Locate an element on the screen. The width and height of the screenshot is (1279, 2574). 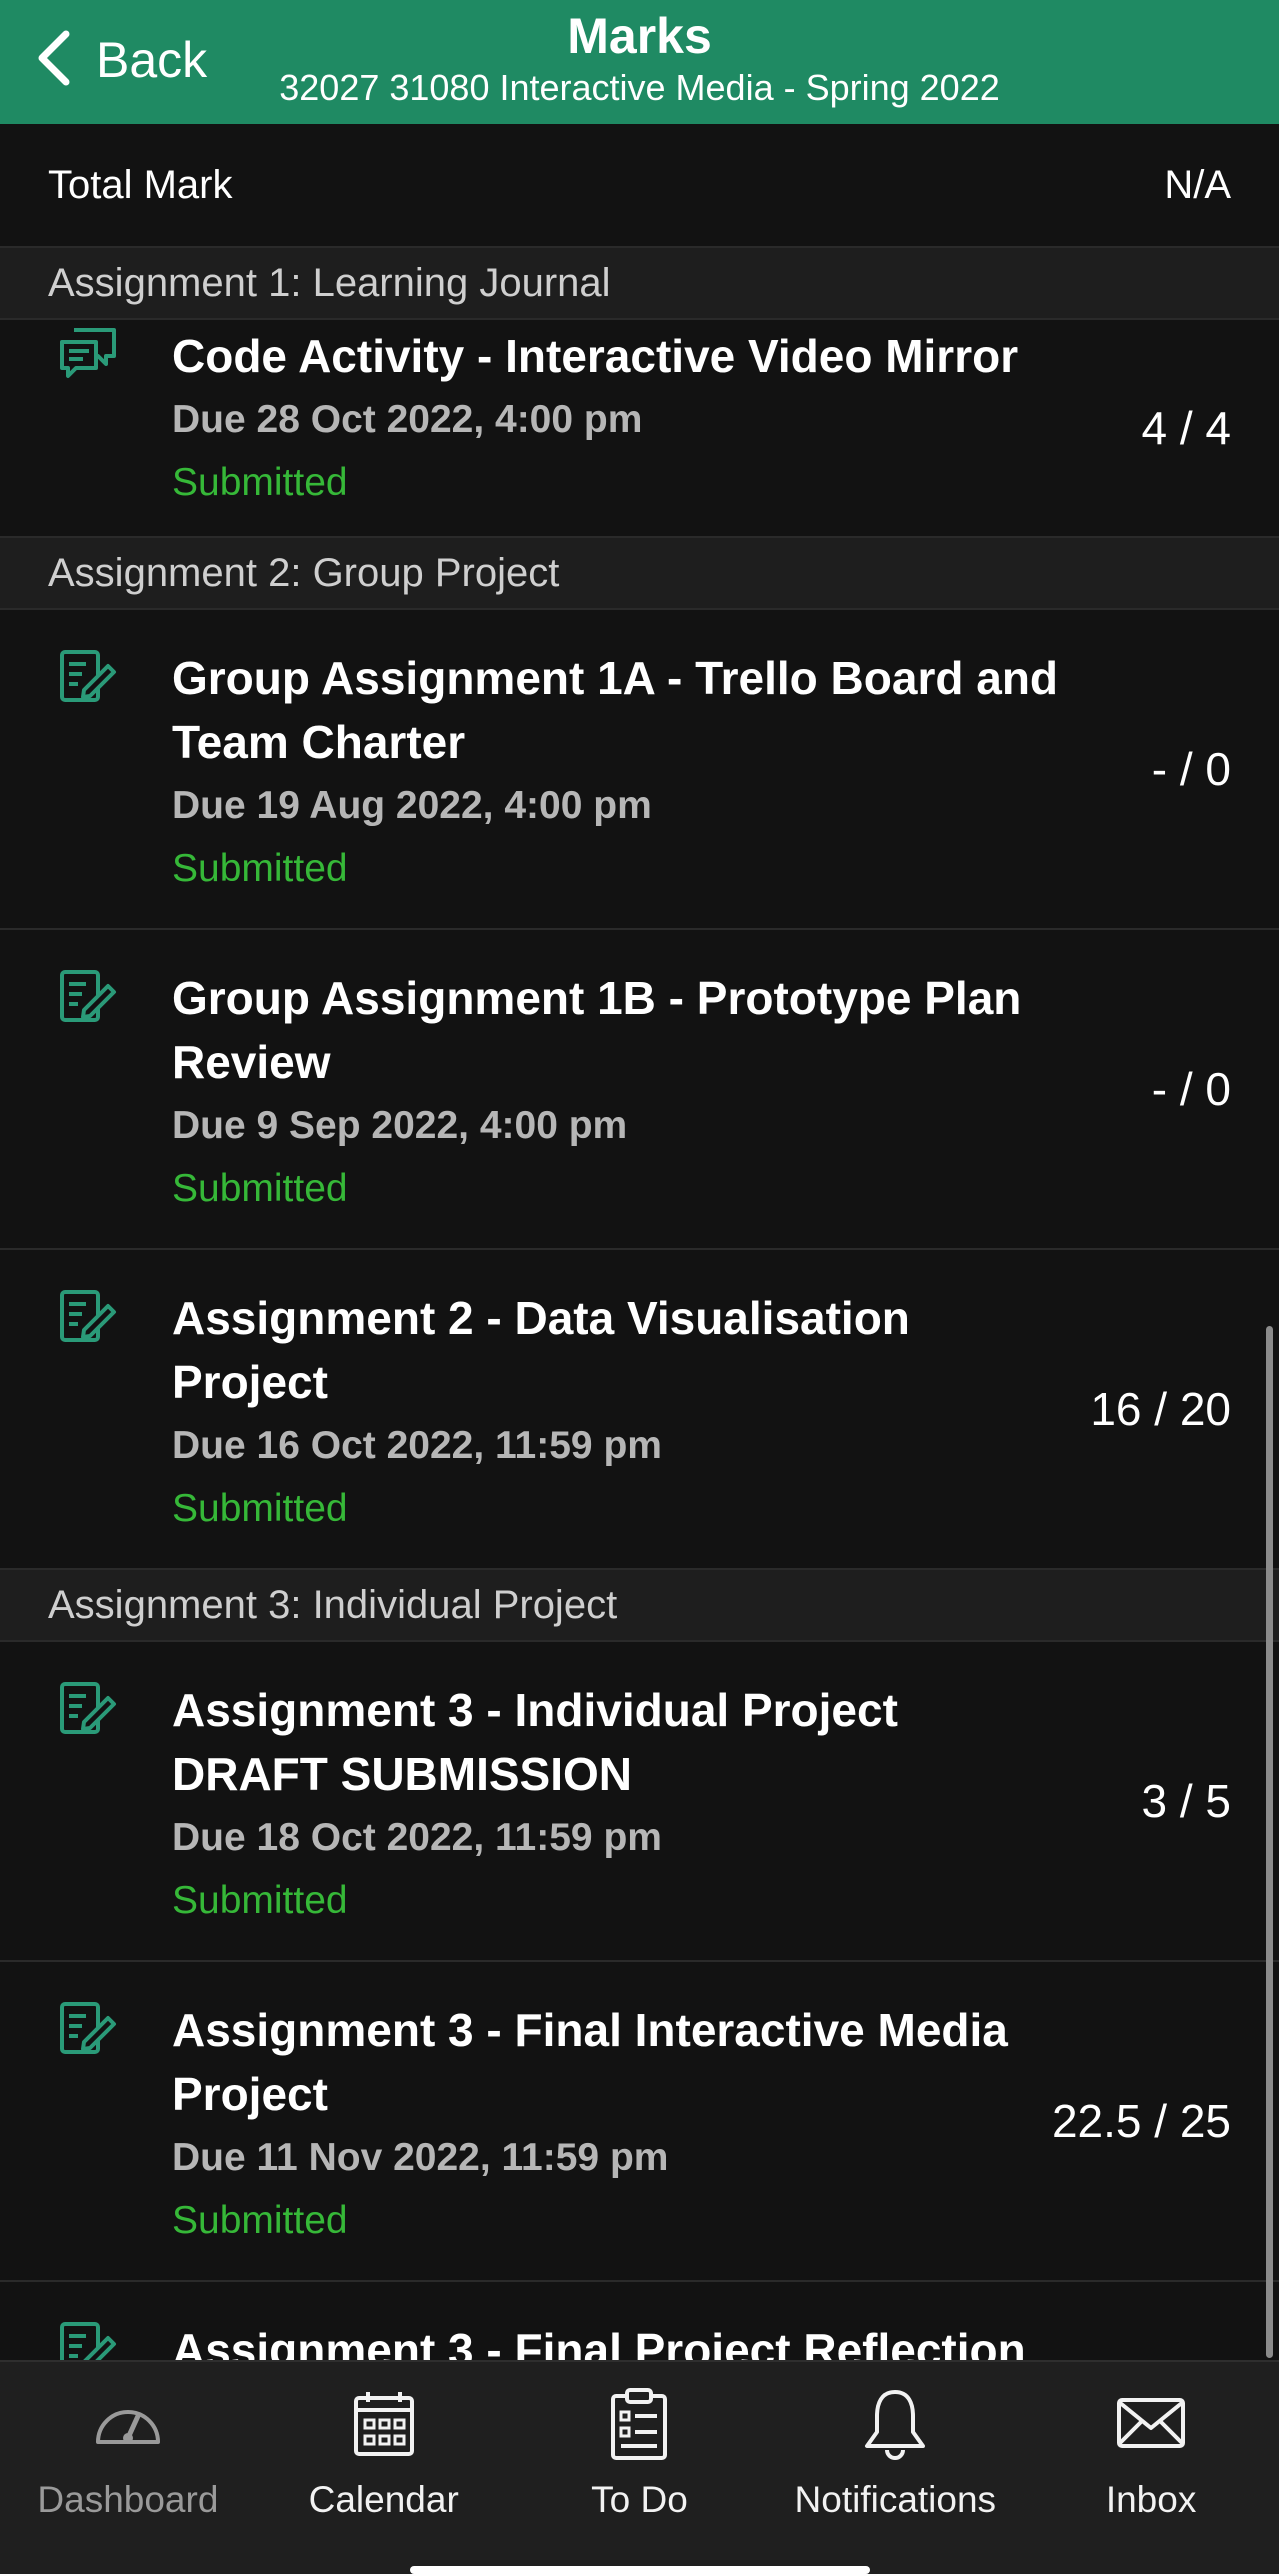
total-mark-label: Total Mark is located at coordinates (140, 184).